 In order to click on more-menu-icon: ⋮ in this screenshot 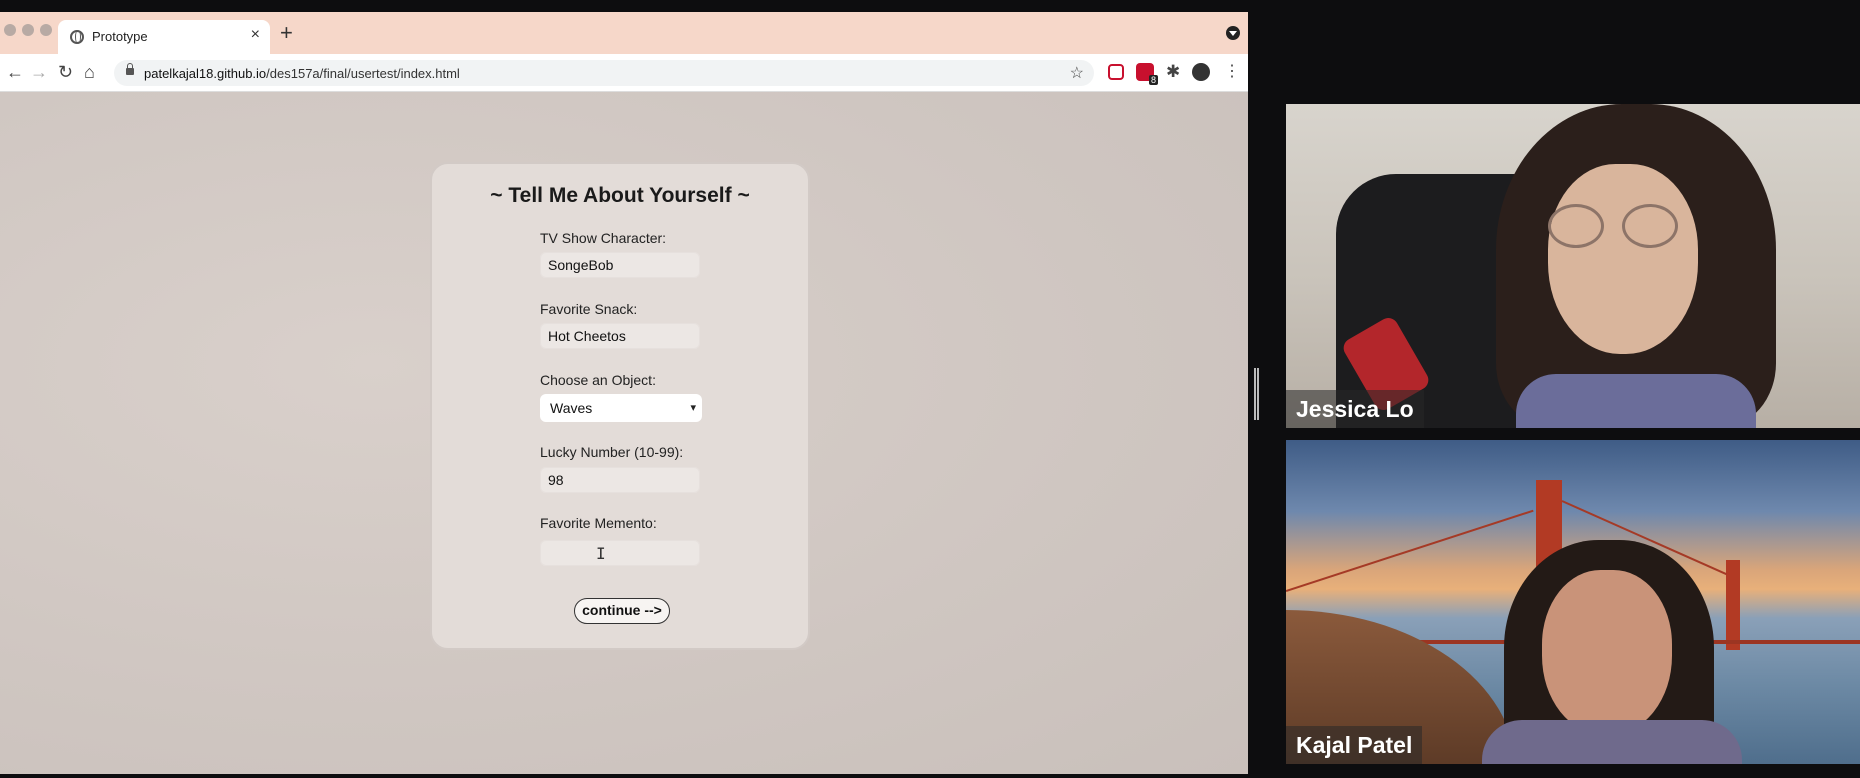, I will do `click(1232, 72)`.